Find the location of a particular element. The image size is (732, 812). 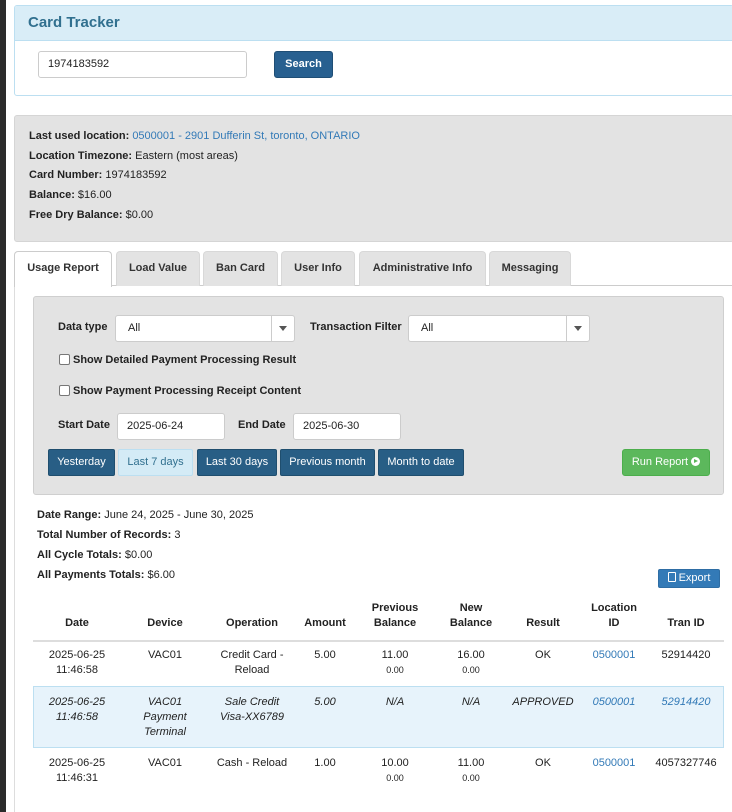

tab-administrative-info: Administrative Info is located at coordinates (422, 268).